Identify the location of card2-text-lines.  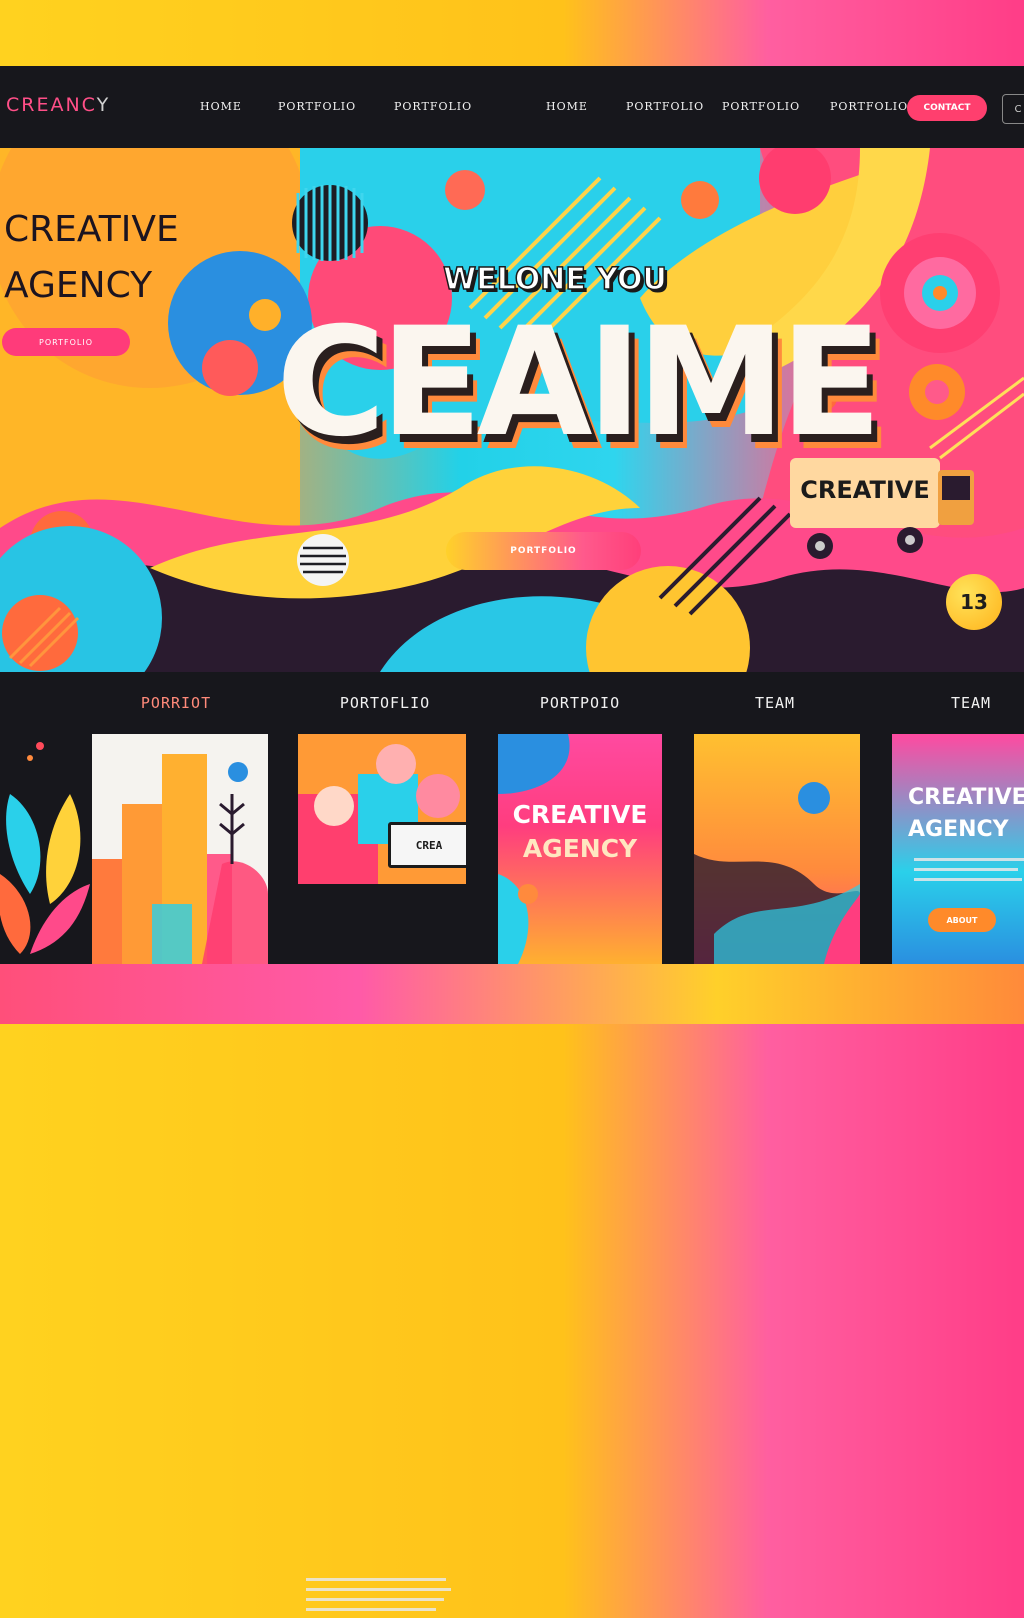
(381, 1598).